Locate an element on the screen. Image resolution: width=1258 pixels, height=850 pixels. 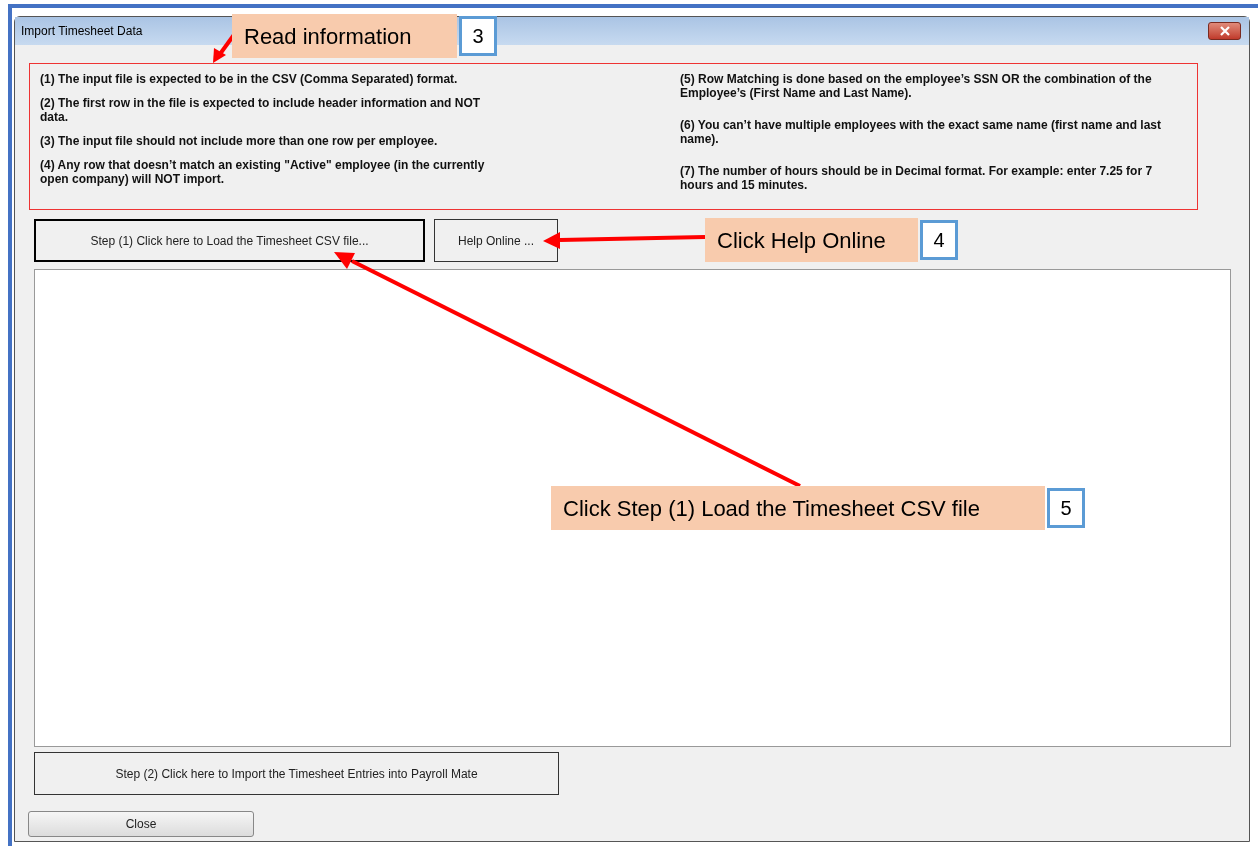
callout-label: Read information is located at coordinates (344, 36).